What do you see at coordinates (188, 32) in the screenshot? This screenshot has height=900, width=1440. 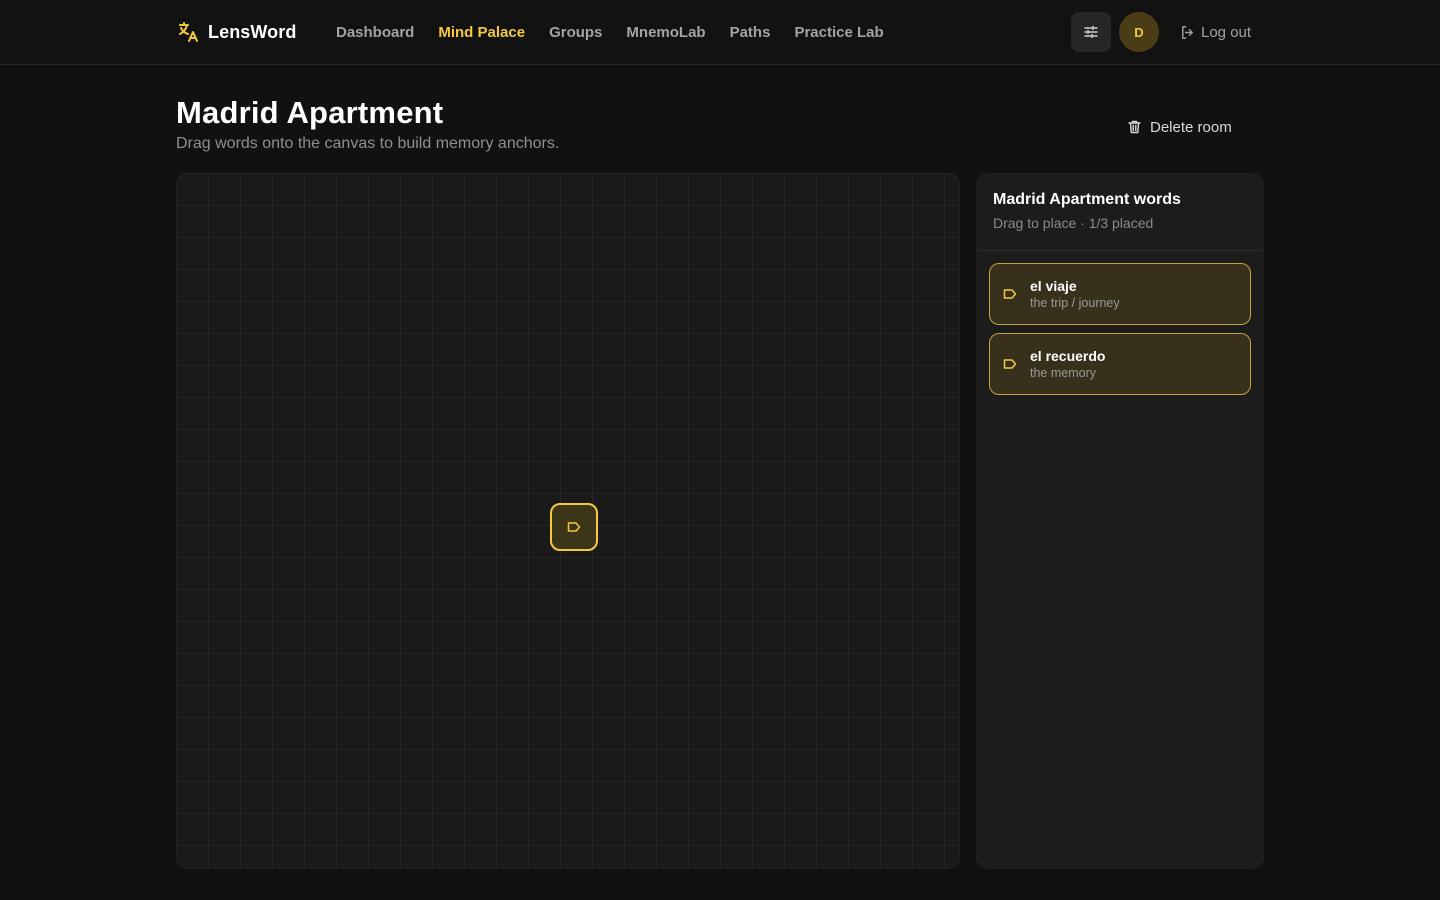 I see `translate-icon` at bounding box center [188, 32].